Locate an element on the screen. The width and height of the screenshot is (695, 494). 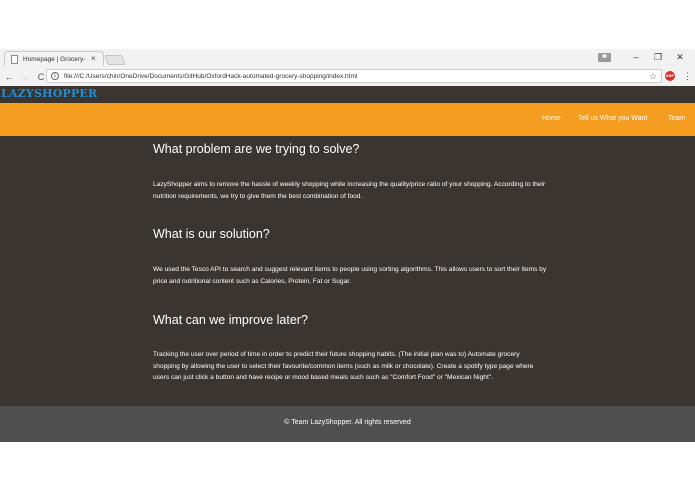
info-icon: i is located at coordinates (55, 76).